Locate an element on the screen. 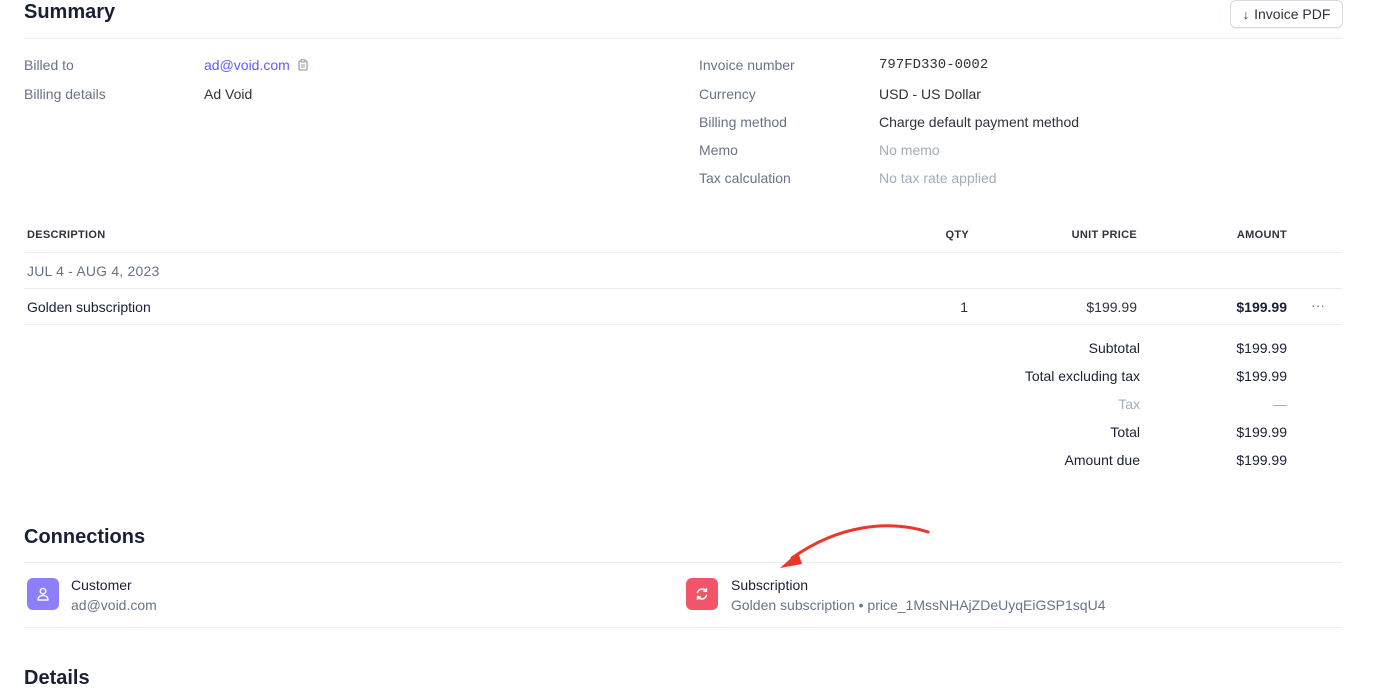 This screenshot has height=690, width=1392. billing-method-label: Billing method is located at coordinates (743, 122).